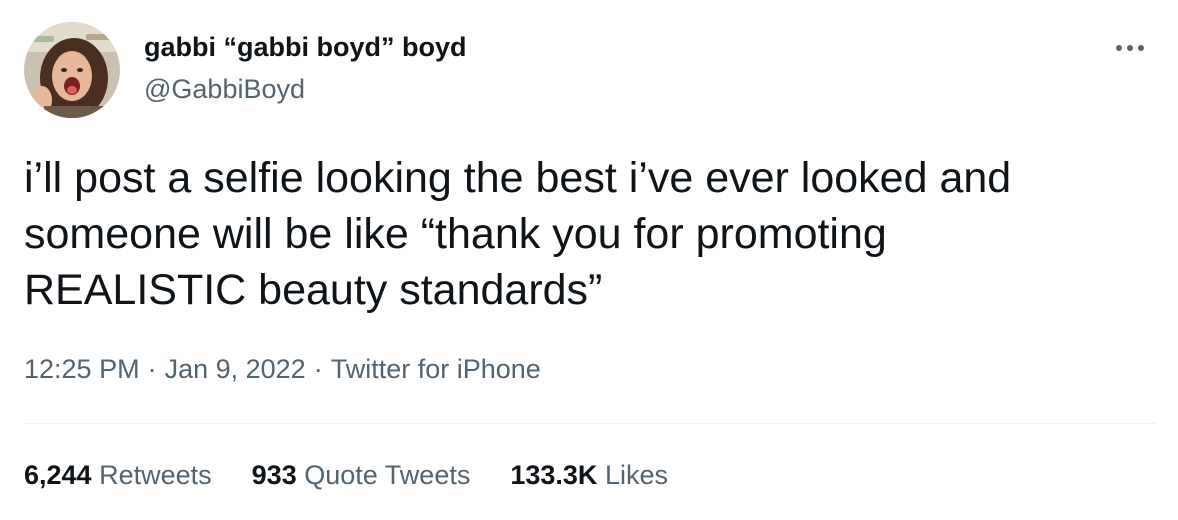 The height and width of the screenshot is (520, 1178). I want to click on quote-tweets-stat: 933 Quote Tweets, so click(361, 475).